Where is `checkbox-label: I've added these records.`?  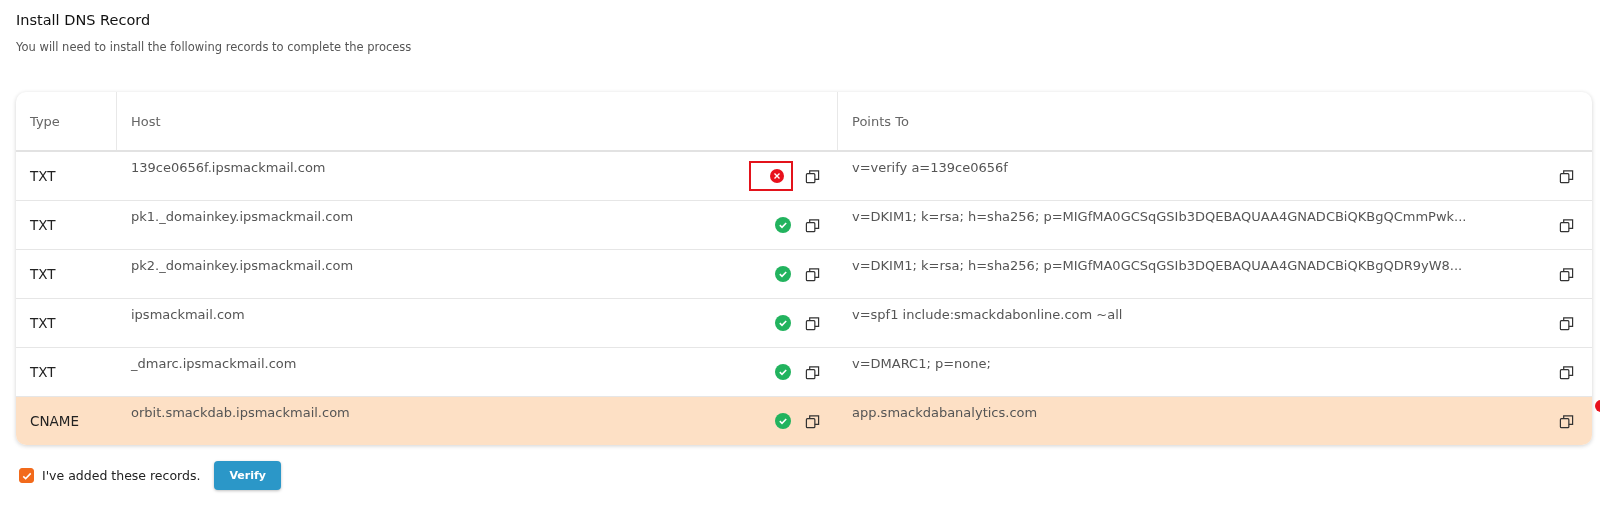
checkbox-label: I've added these records. is located at coordinates (121, 475).